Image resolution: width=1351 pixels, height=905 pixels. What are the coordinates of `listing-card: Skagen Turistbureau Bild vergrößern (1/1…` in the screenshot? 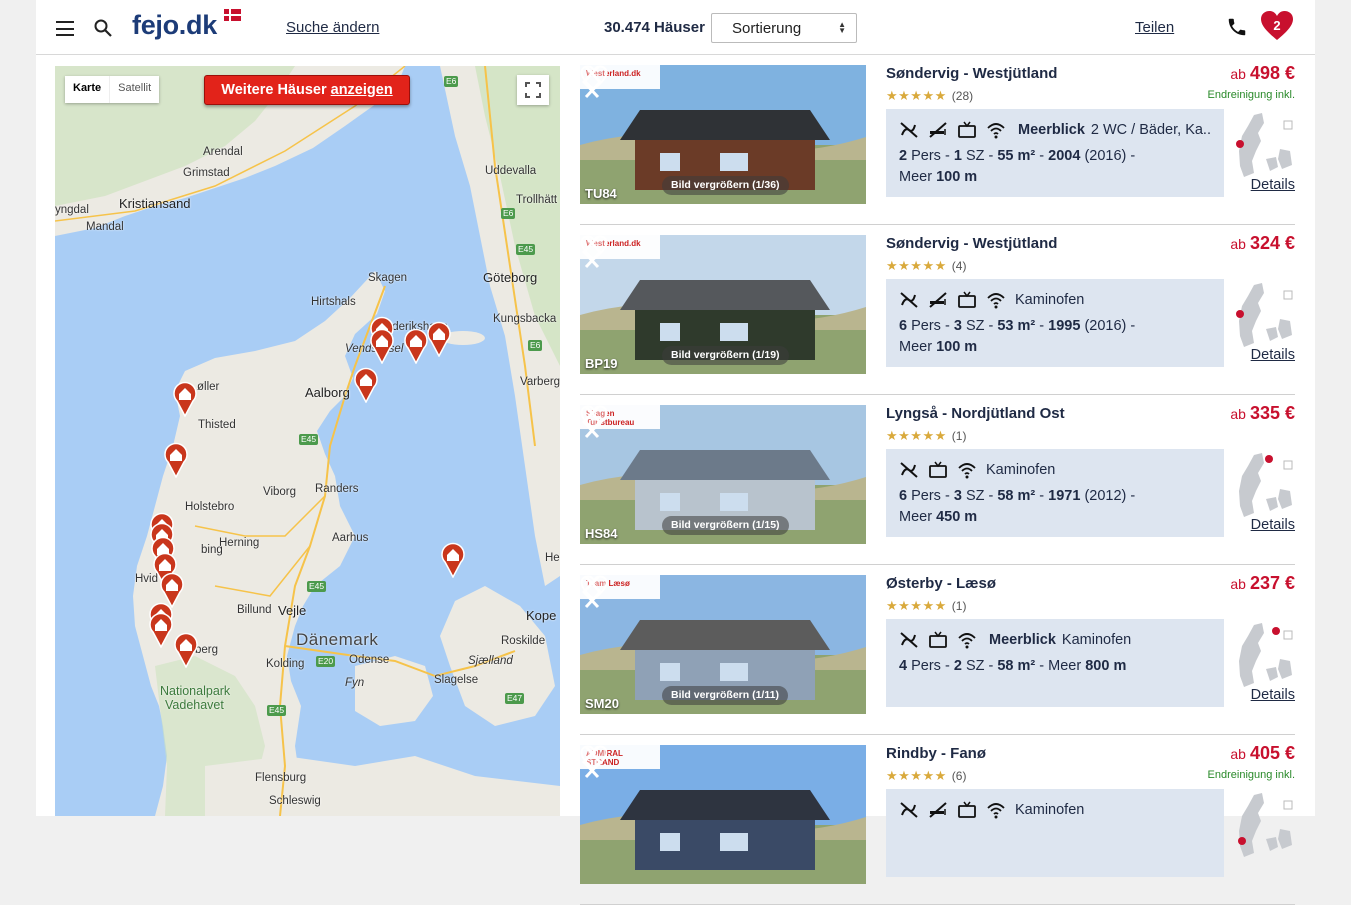 It's located at (937, 480).